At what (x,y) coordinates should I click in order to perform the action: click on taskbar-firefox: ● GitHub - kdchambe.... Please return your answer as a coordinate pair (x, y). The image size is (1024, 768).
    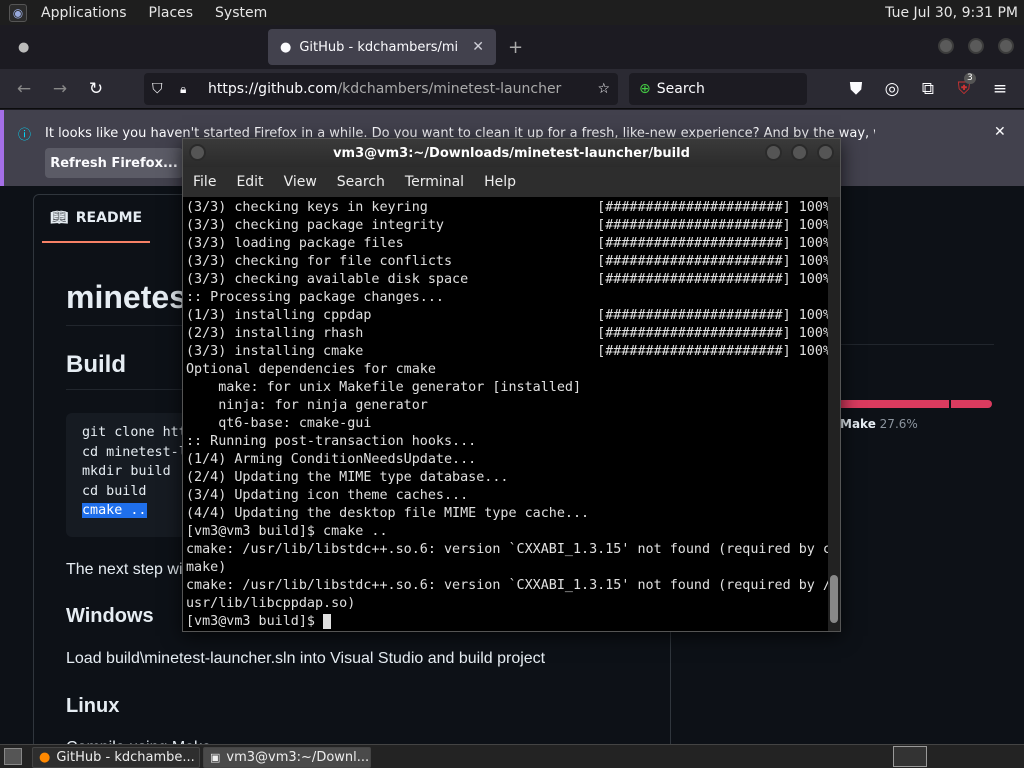
    Looking at the image, I should click on (116, 757).